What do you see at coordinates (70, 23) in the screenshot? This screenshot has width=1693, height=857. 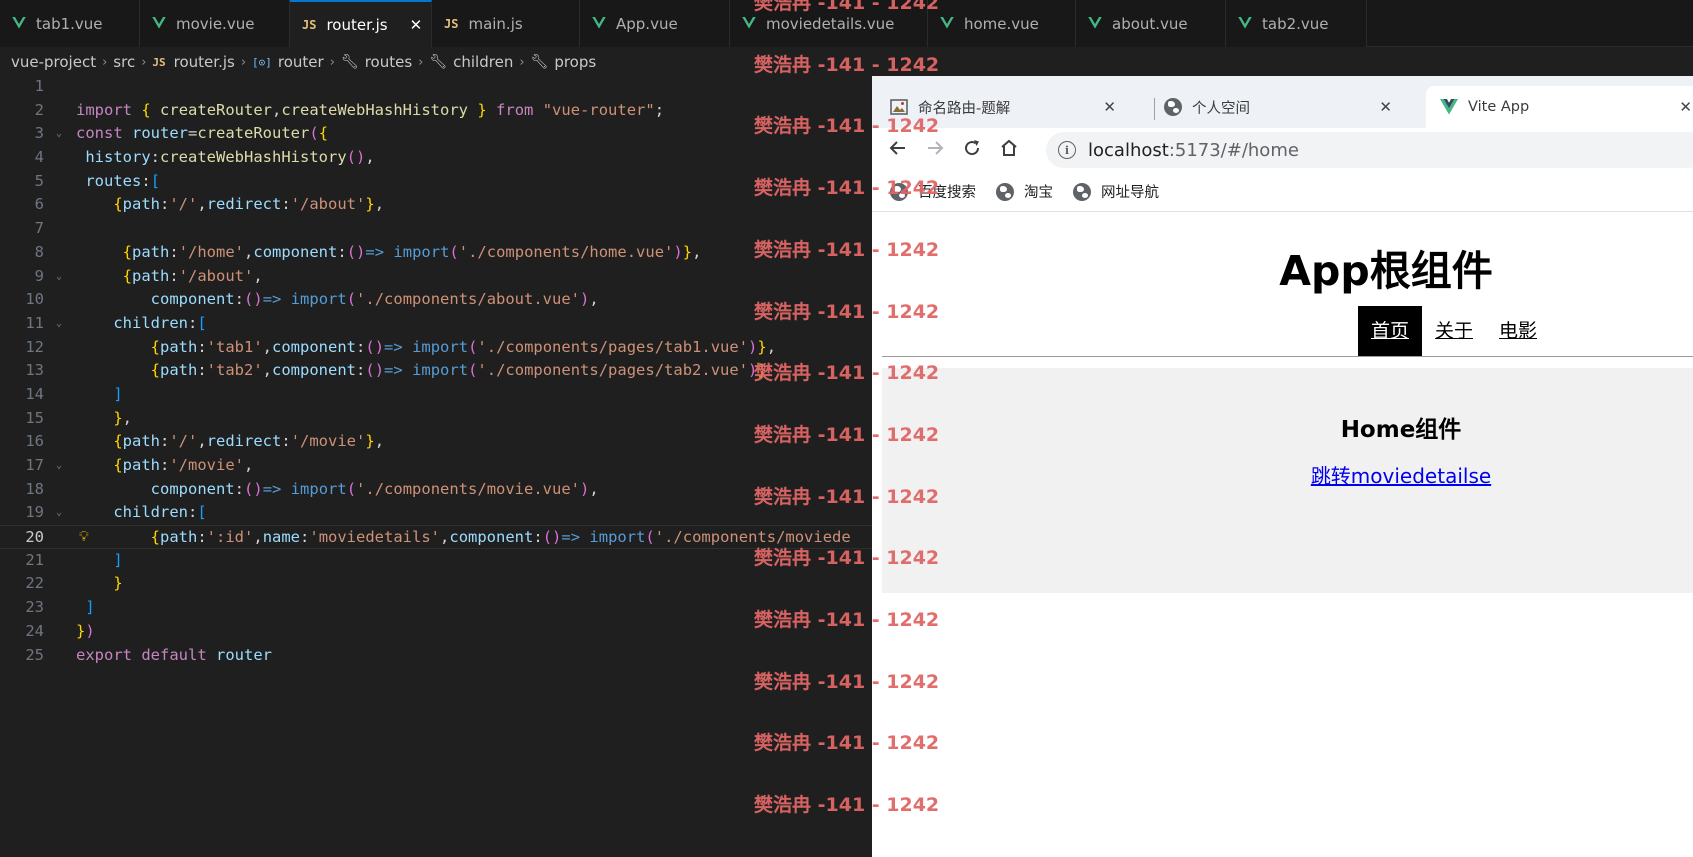 I see `editor-tab-tab1-vue: tab1.vue` at bounding box center [70, 23].